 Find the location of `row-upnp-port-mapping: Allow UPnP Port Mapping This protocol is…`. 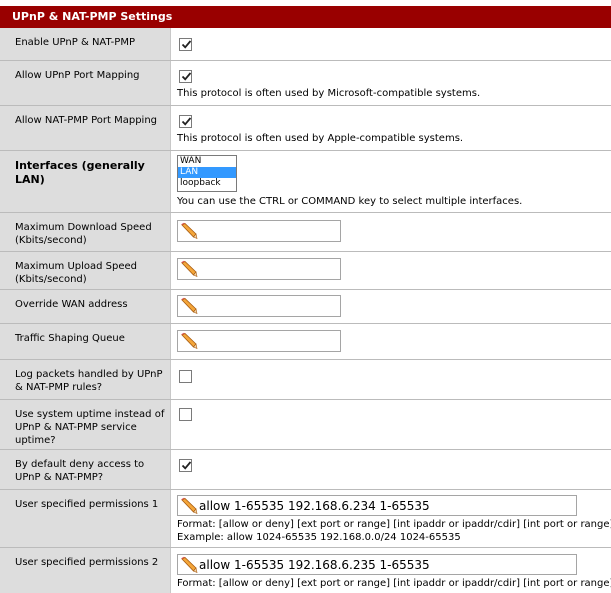

row-upnp-port-mapping: Allow UPnP Port Mapping This protocol is… is located at coordinates (305, 83).